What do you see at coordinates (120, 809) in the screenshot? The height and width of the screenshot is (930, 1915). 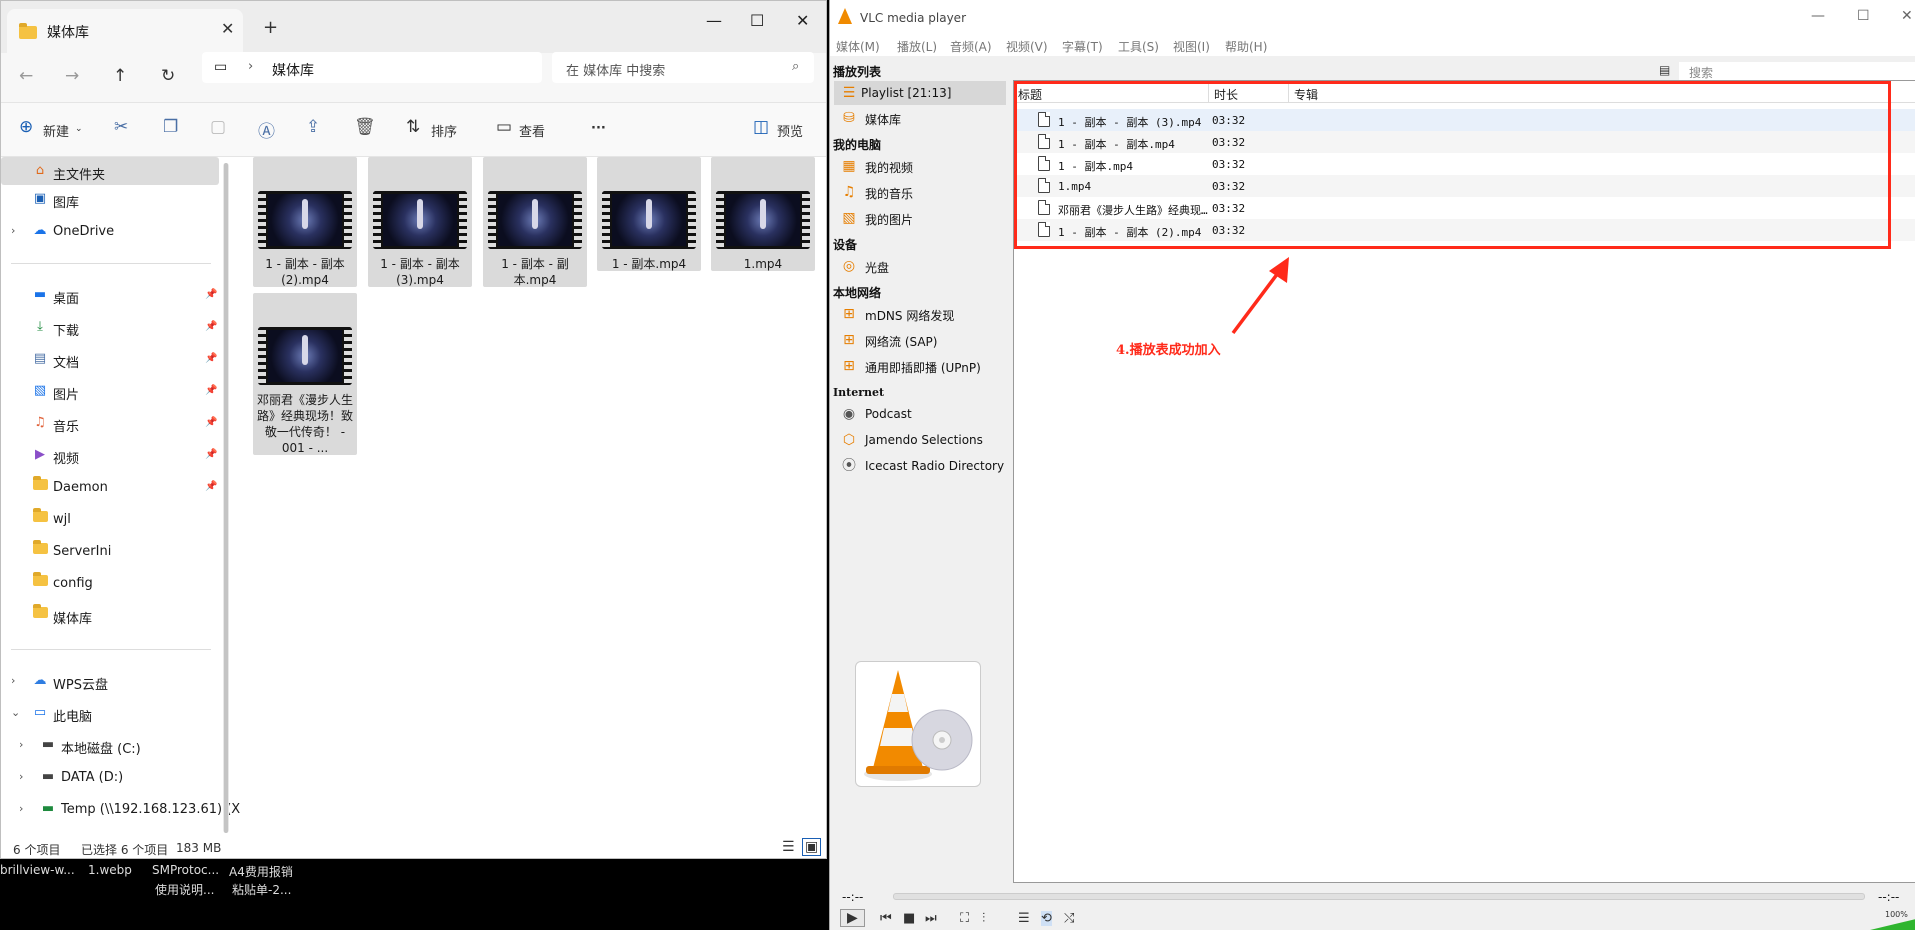 I see `sidebar-item-drive-x: › ▬ Temp (\\192.168.123.61) (X` at bounding box center [120, 809].